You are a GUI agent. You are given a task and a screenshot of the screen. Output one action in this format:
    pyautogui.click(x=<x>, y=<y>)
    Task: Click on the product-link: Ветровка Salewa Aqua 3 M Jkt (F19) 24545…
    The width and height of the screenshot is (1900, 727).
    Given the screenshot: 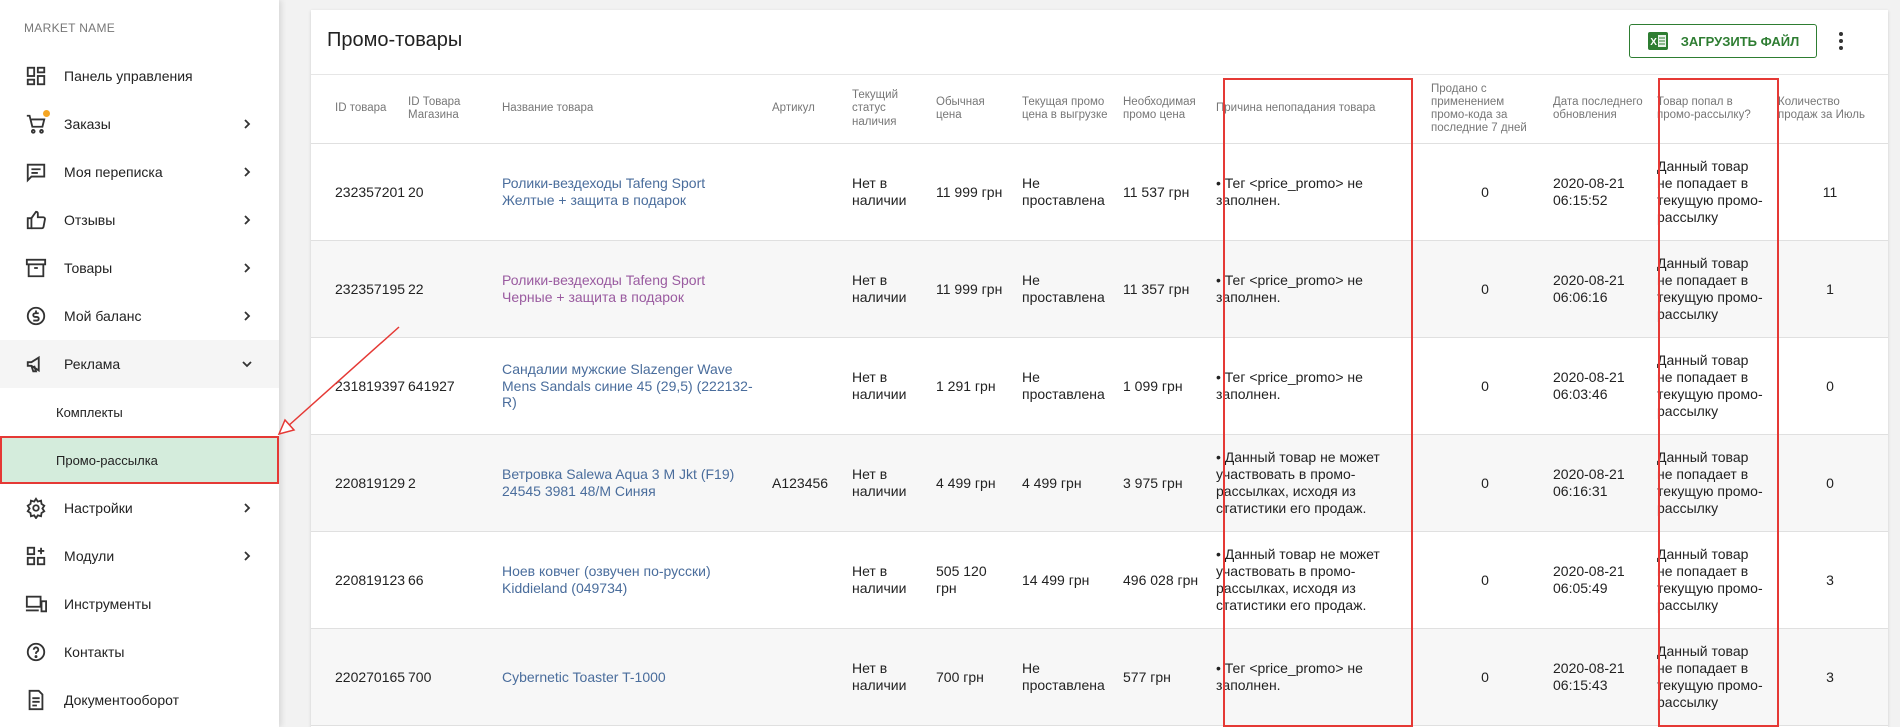 What is the action you would take?
    pyautogui.click(x=618, y=482)
    